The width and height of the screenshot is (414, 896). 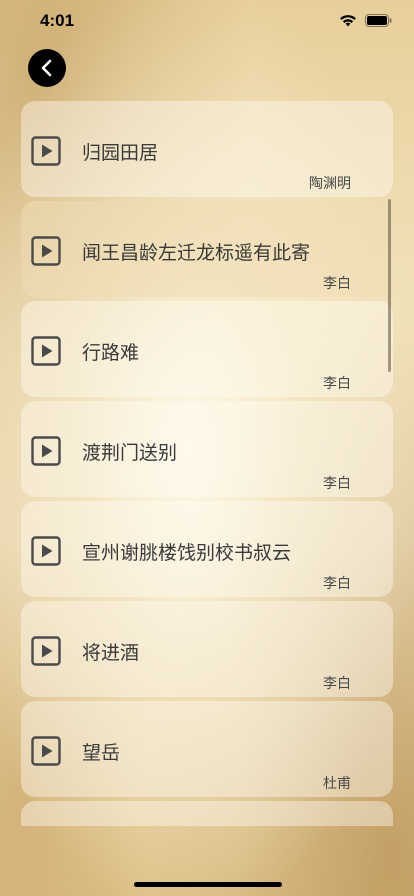 What do you see at coordinates (330, 184) in the screenshot?
I see `poem-author: 陶渊明` at bounding box center [330, 184].